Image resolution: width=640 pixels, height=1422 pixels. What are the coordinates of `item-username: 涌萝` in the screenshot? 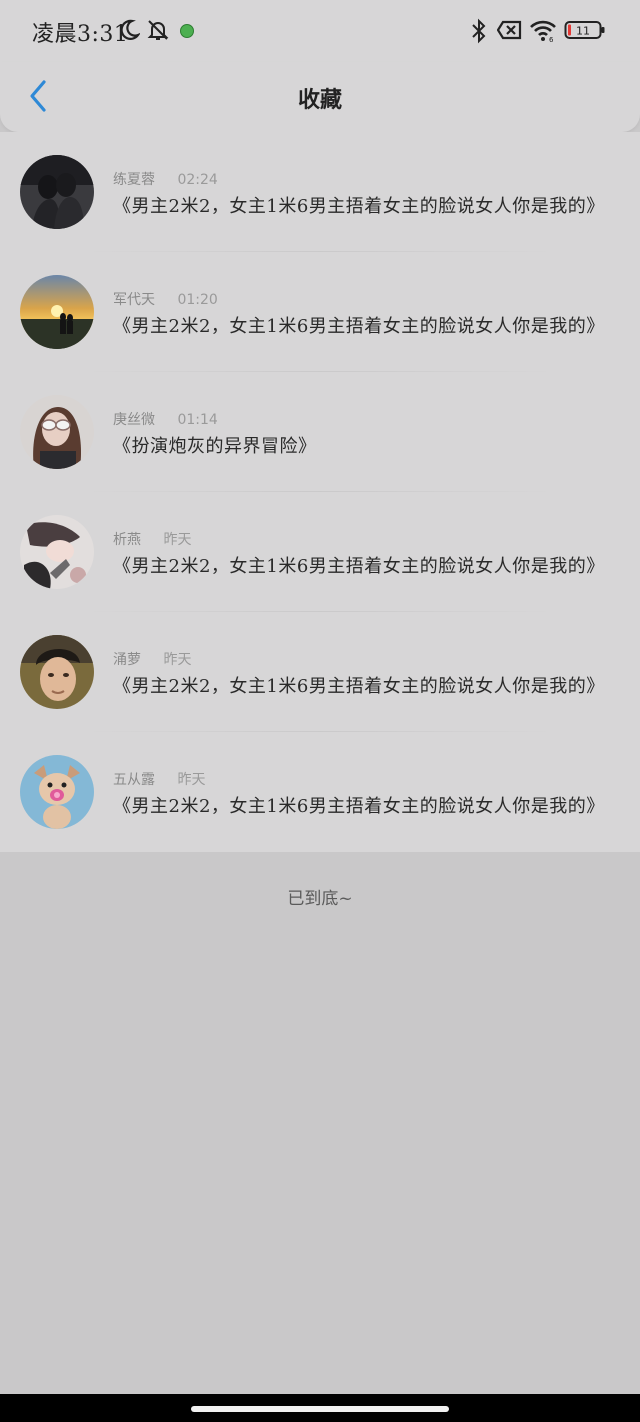 It's located at (127, 660).